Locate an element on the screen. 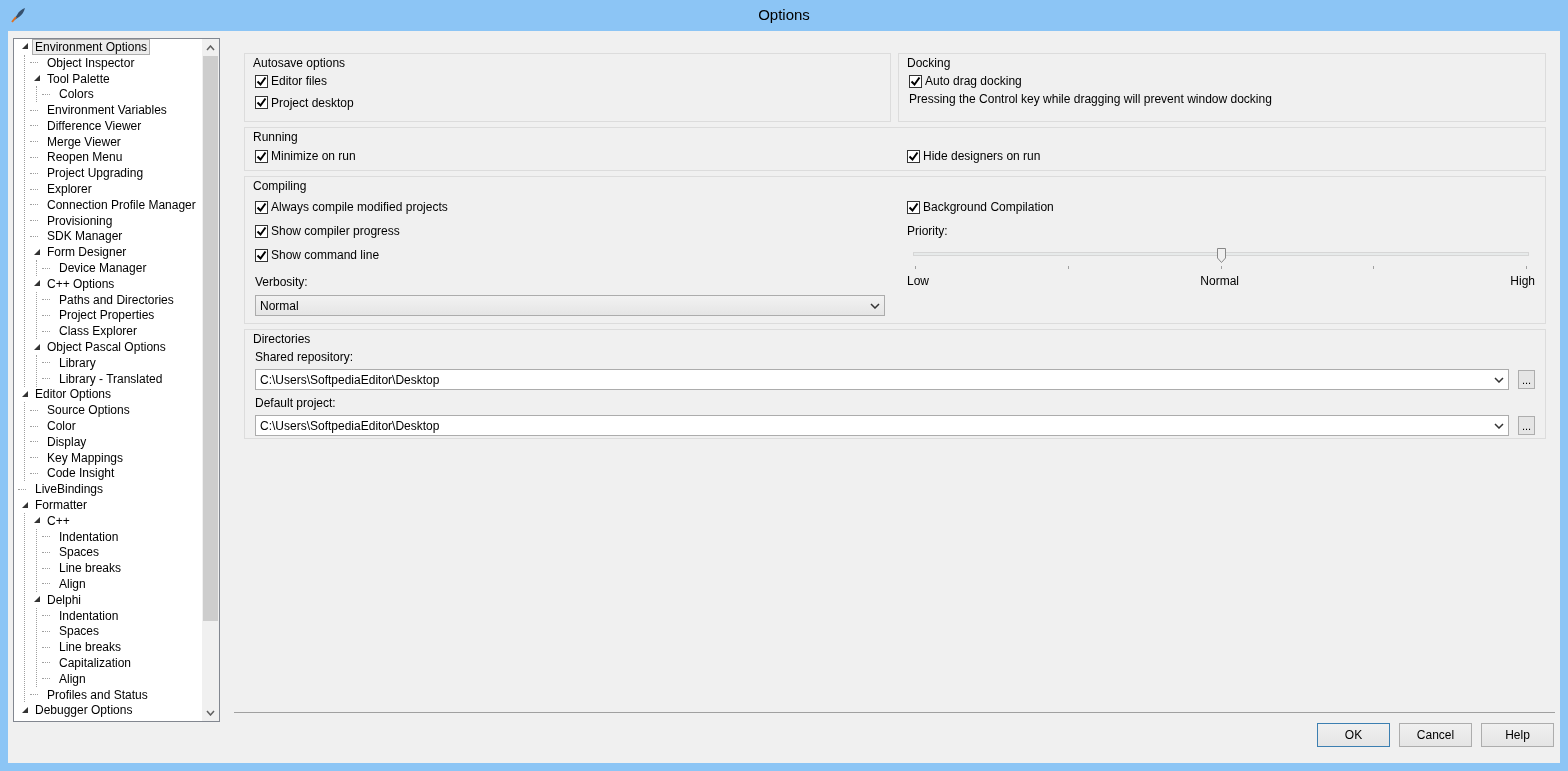  tree-item: Environment Variables is located at coordinates (107, 110).